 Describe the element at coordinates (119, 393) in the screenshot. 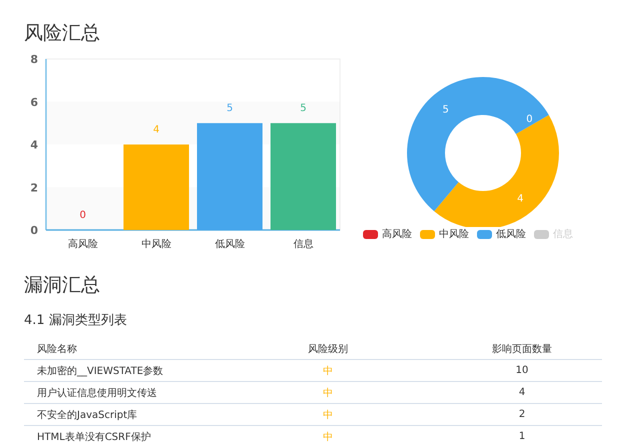

I see `table-cell: 用户认证信息使用明文传送` at that location.